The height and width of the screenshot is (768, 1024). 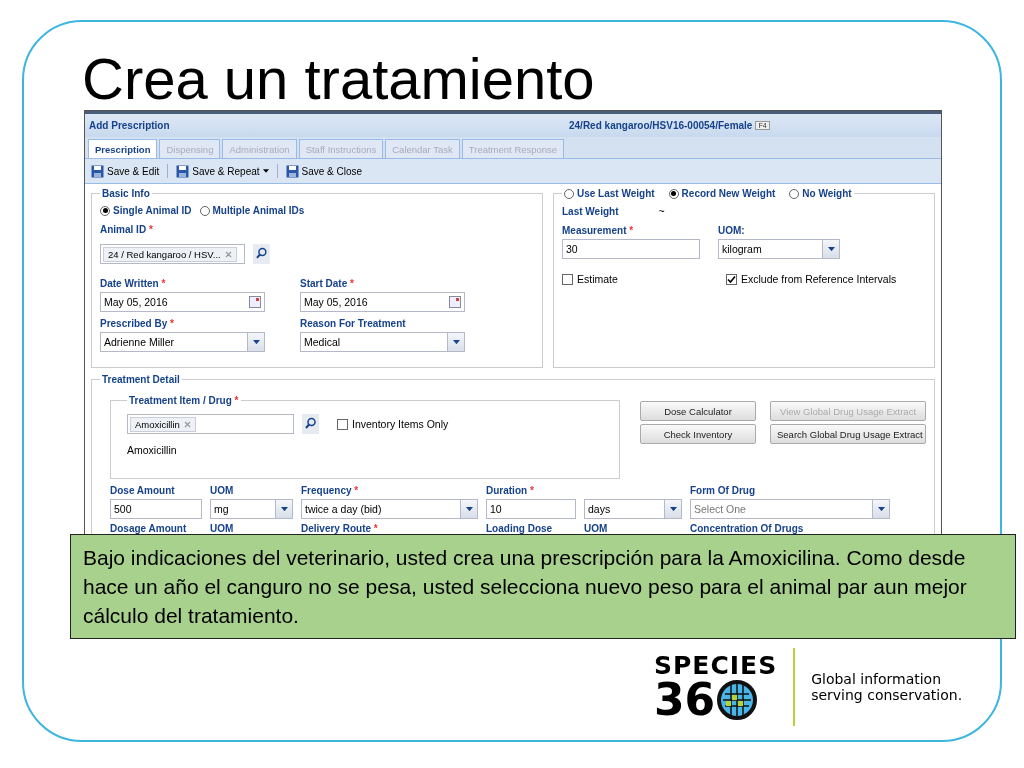 What do you see at coordinates (827, 193) in the screenshot?
I see `radio-label: No Weight` at bounding box center [827, 193].